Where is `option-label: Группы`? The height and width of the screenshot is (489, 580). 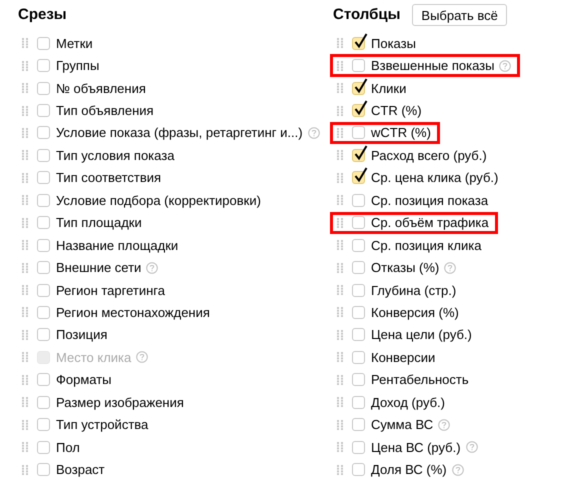
option-label: Группы is located at coordinates (78, 66).